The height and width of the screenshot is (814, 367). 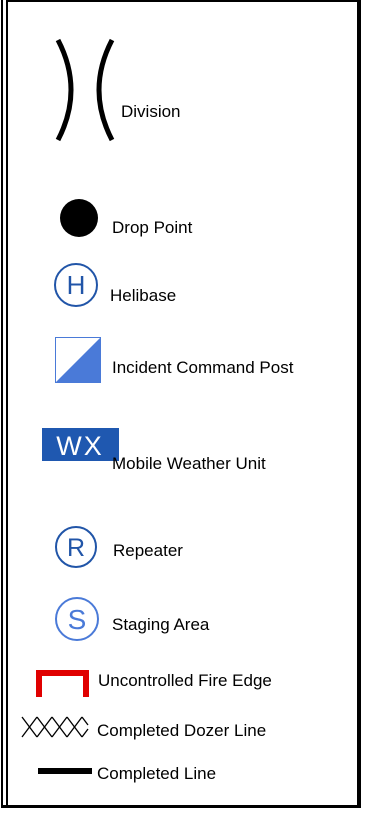 I want to click on division-brackets-icon, so click(x=85, y=90).